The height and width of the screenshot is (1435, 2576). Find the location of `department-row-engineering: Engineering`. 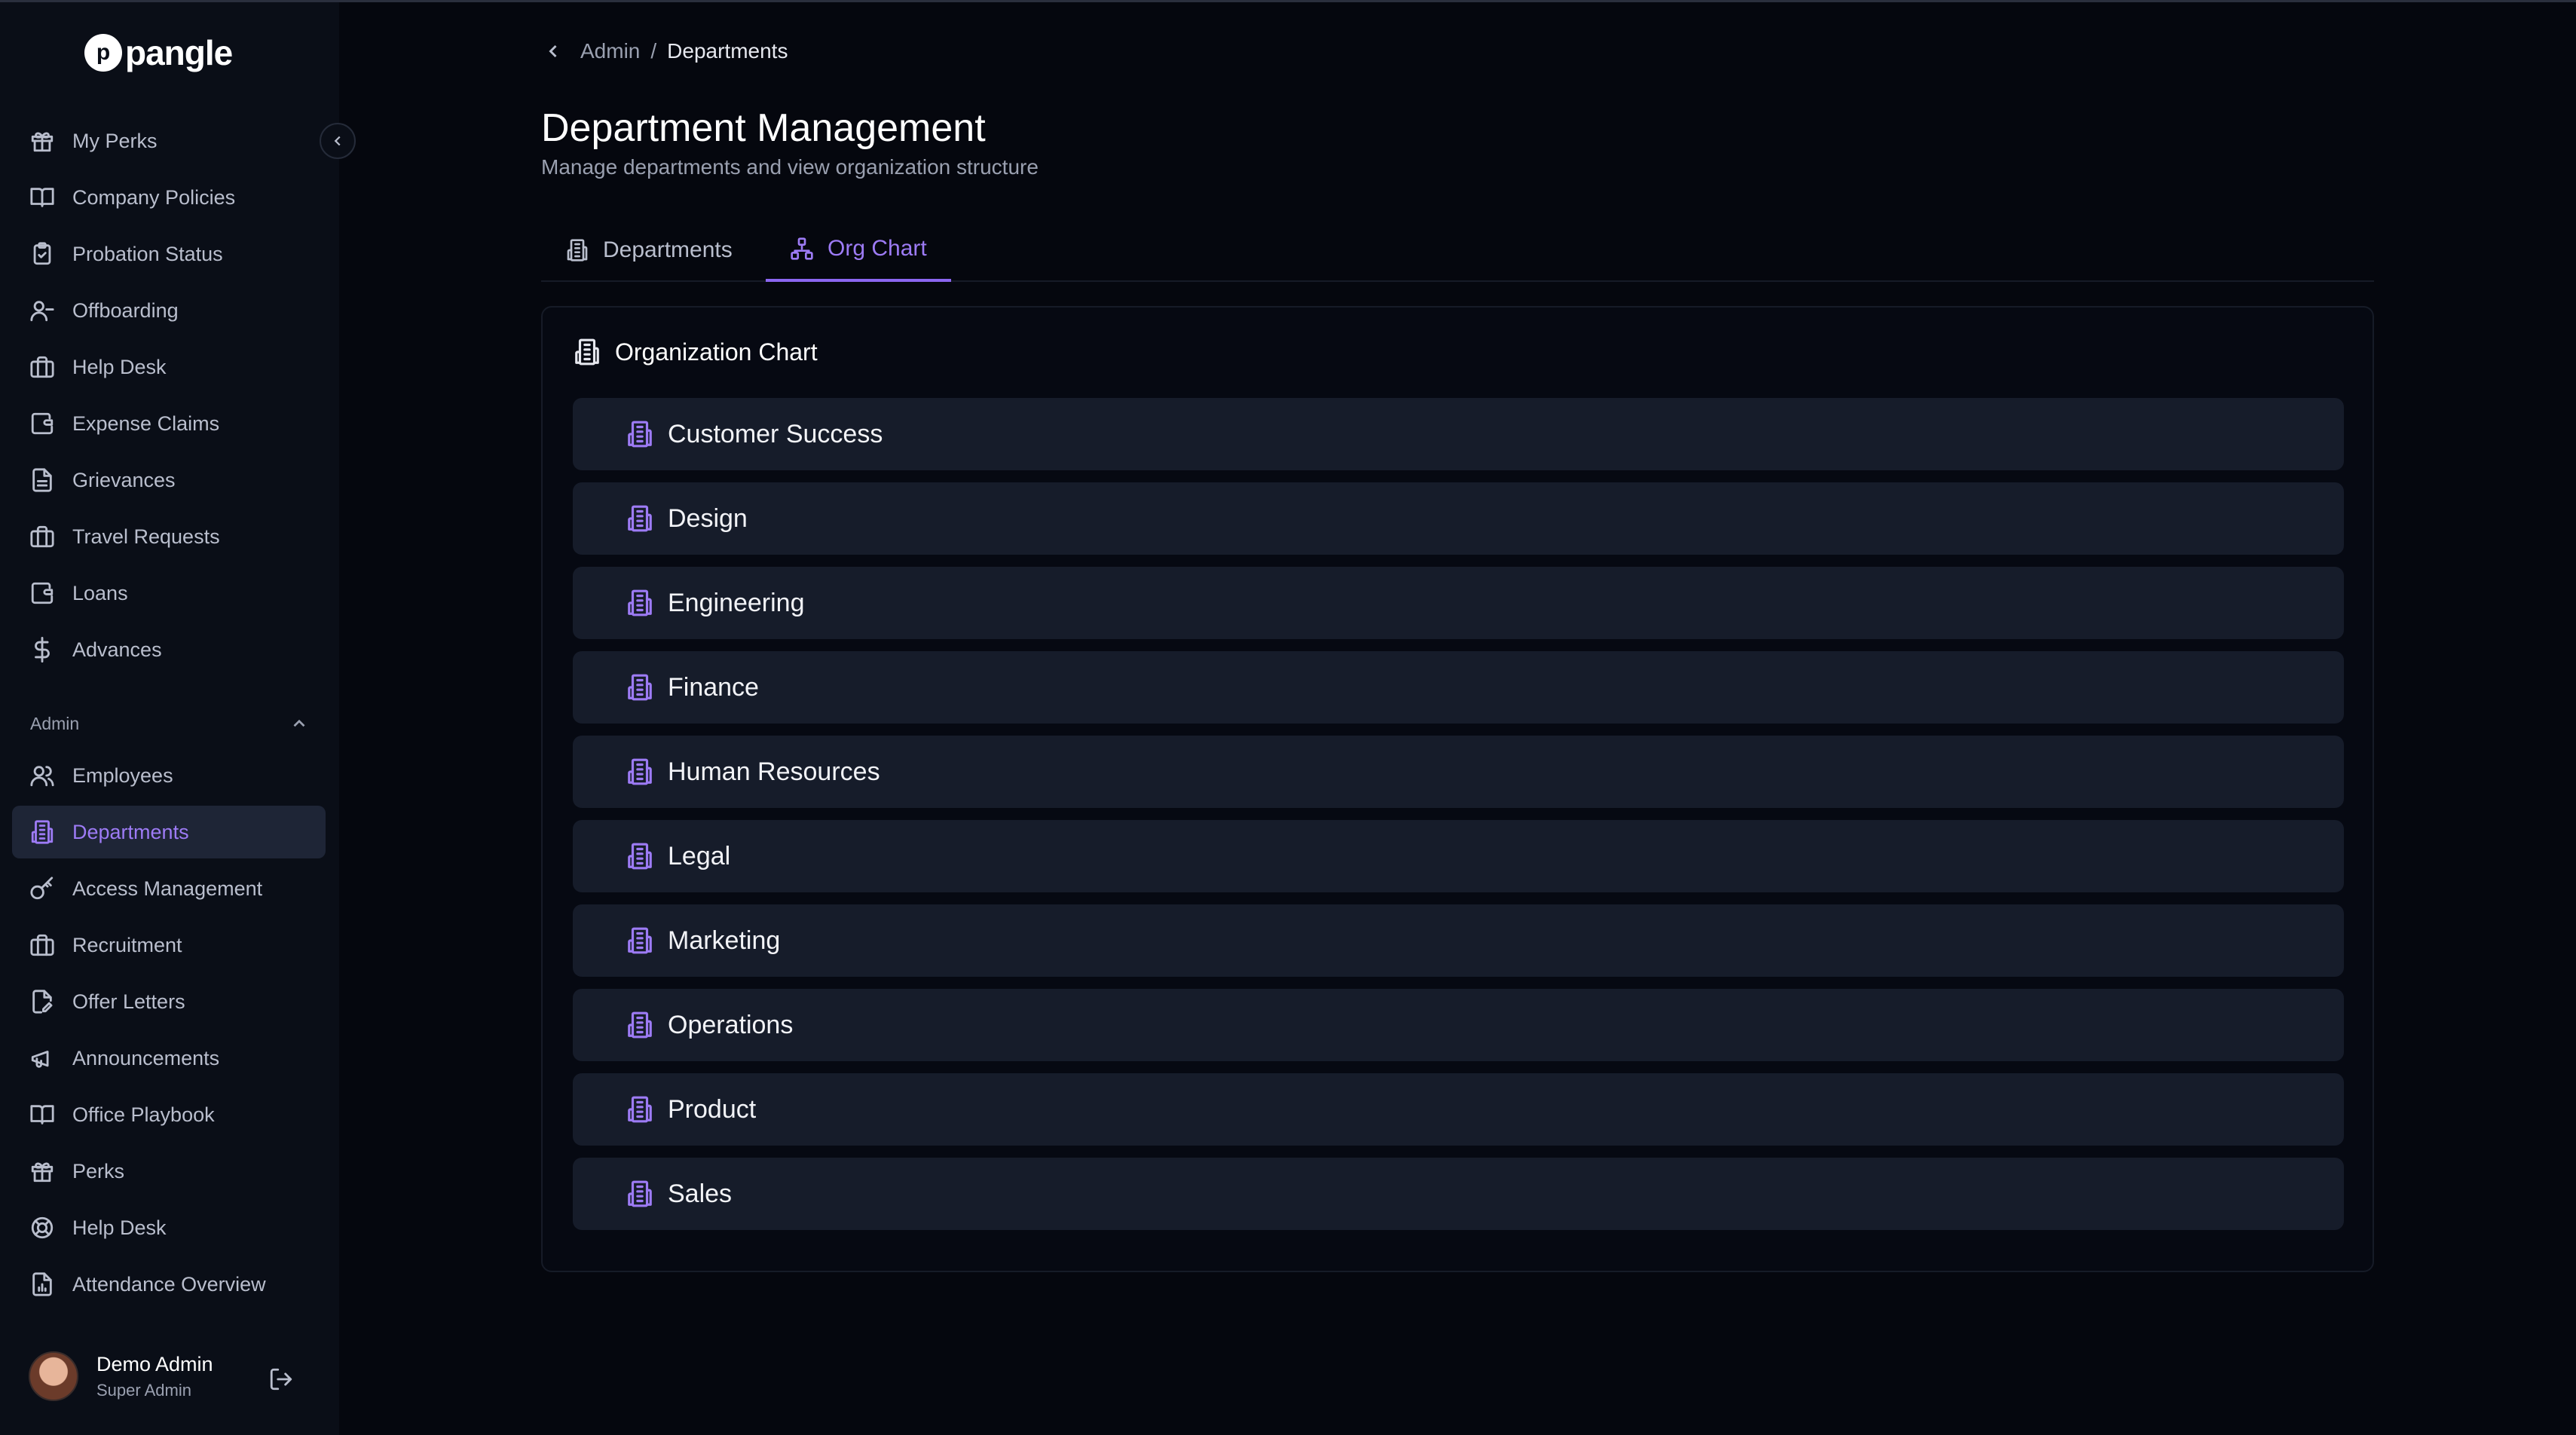

department-row-engineering: Engineering is located at coordinates (1459, 603).